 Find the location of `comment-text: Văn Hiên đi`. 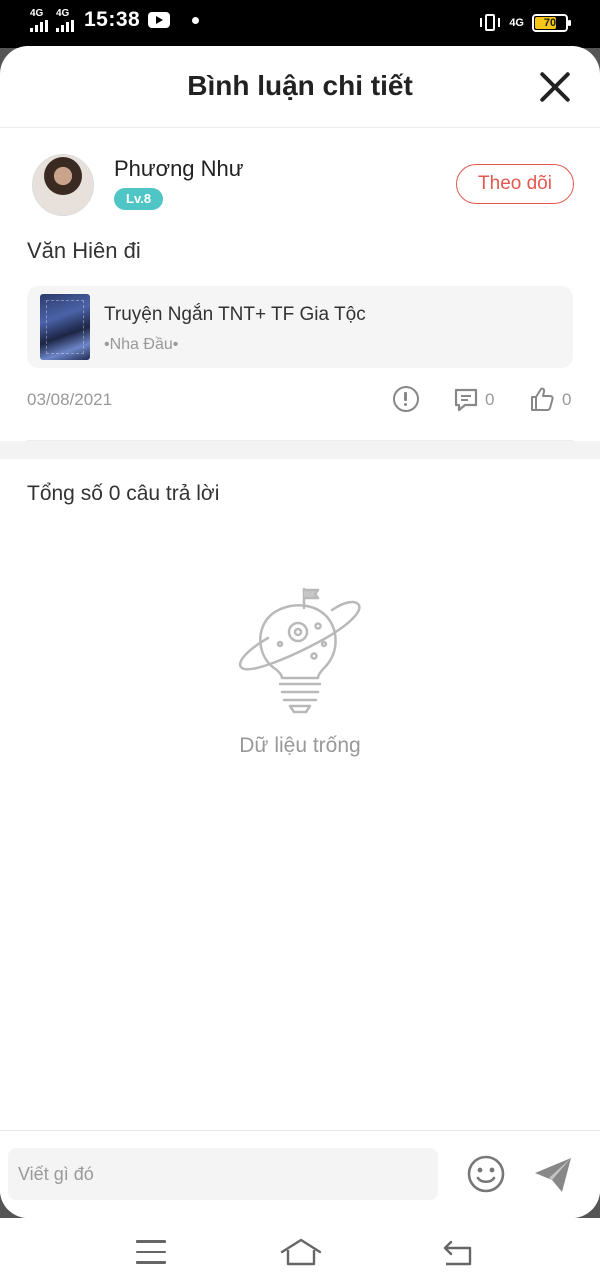

comment-text: Văn Hiên đi is located at coordinates (84, 250).